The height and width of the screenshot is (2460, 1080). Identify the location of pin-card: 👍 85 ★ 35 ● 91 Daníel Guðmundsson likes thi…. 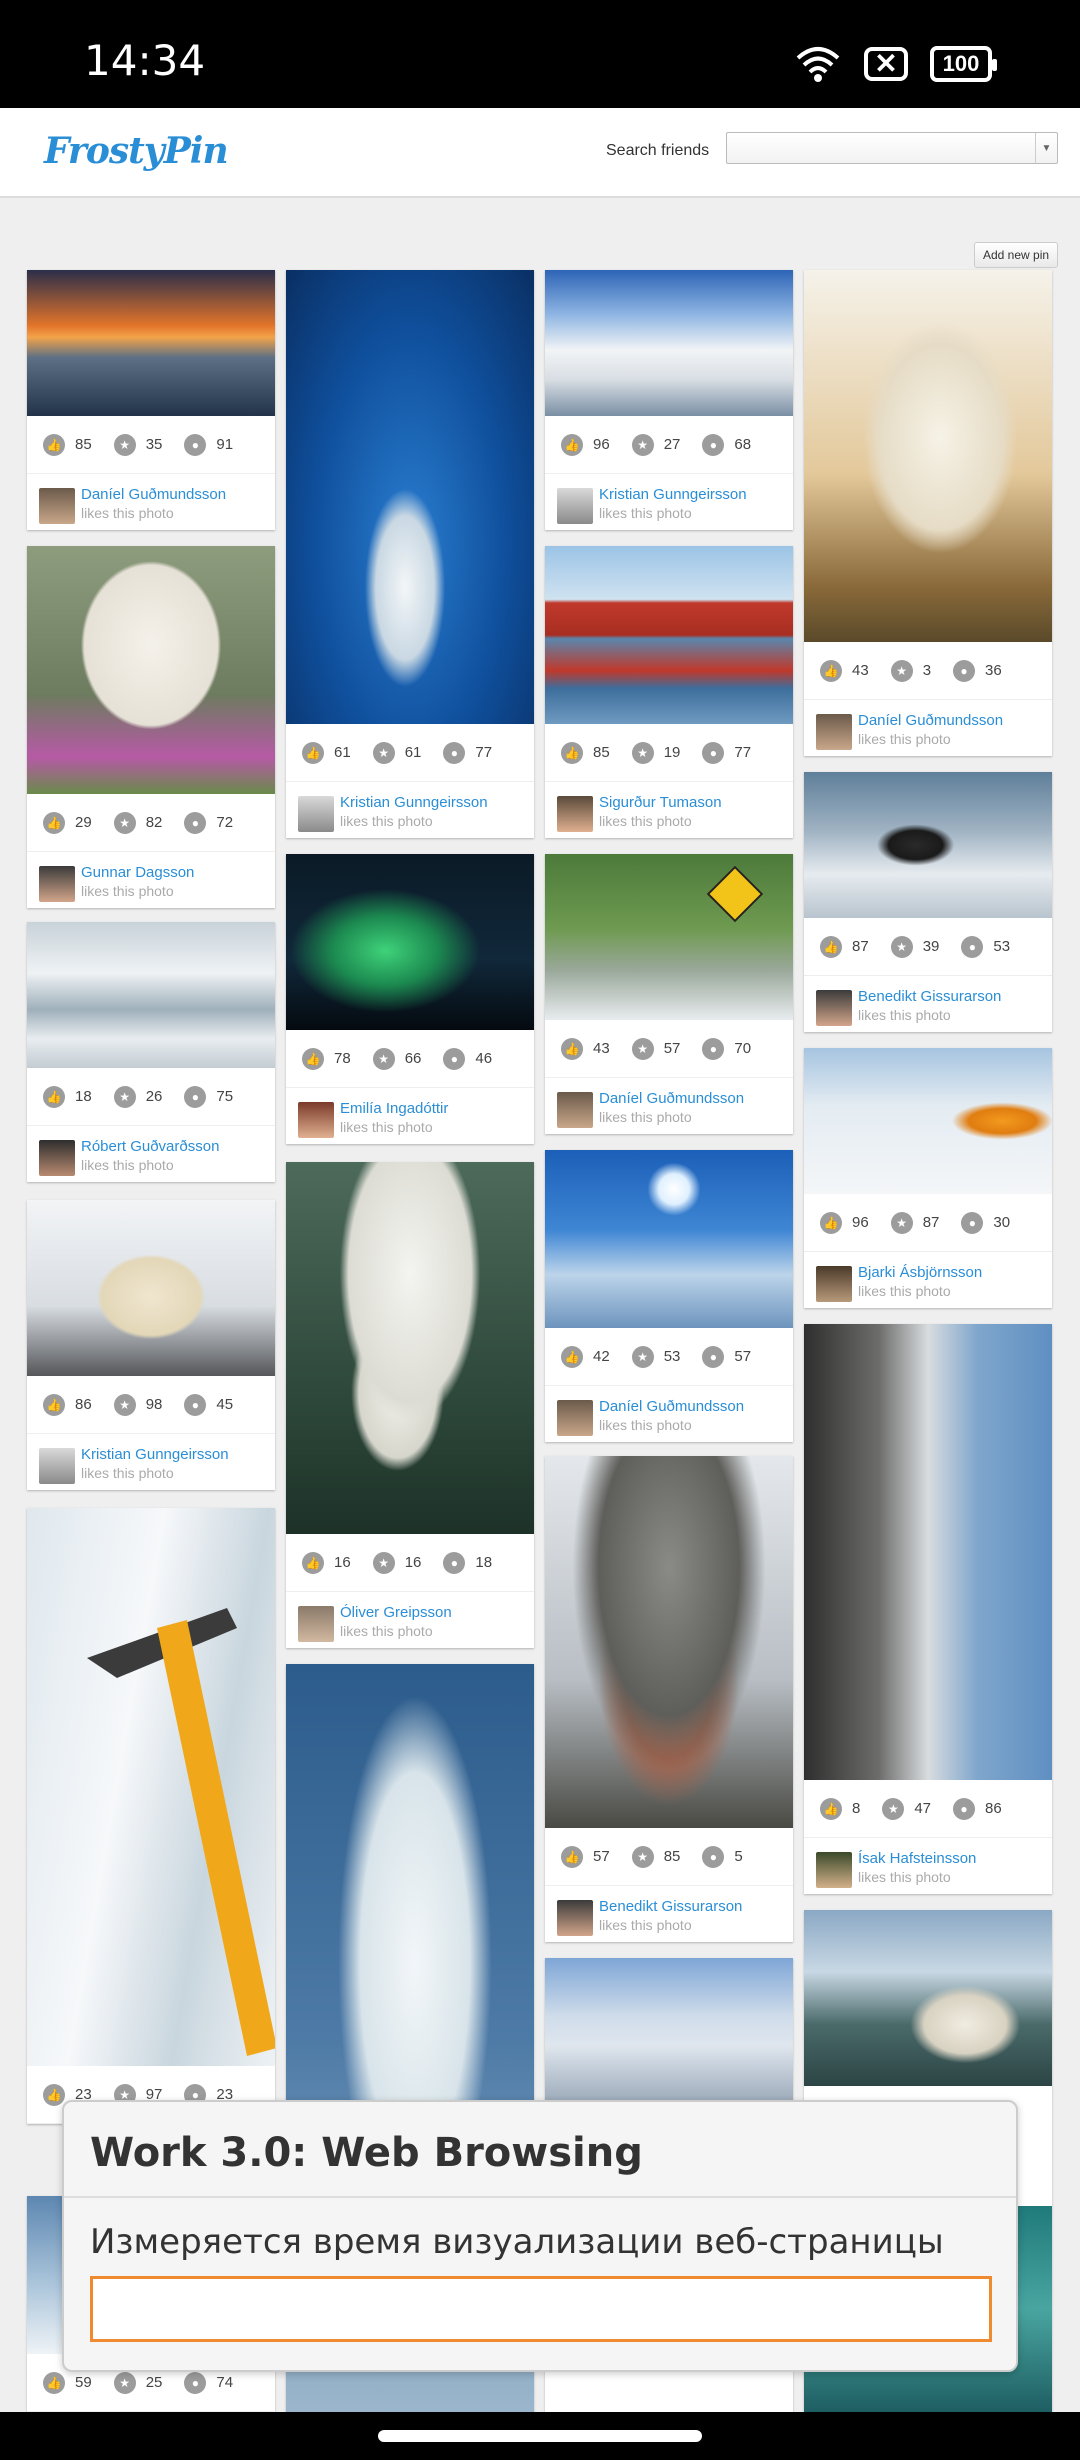
(151, 400).